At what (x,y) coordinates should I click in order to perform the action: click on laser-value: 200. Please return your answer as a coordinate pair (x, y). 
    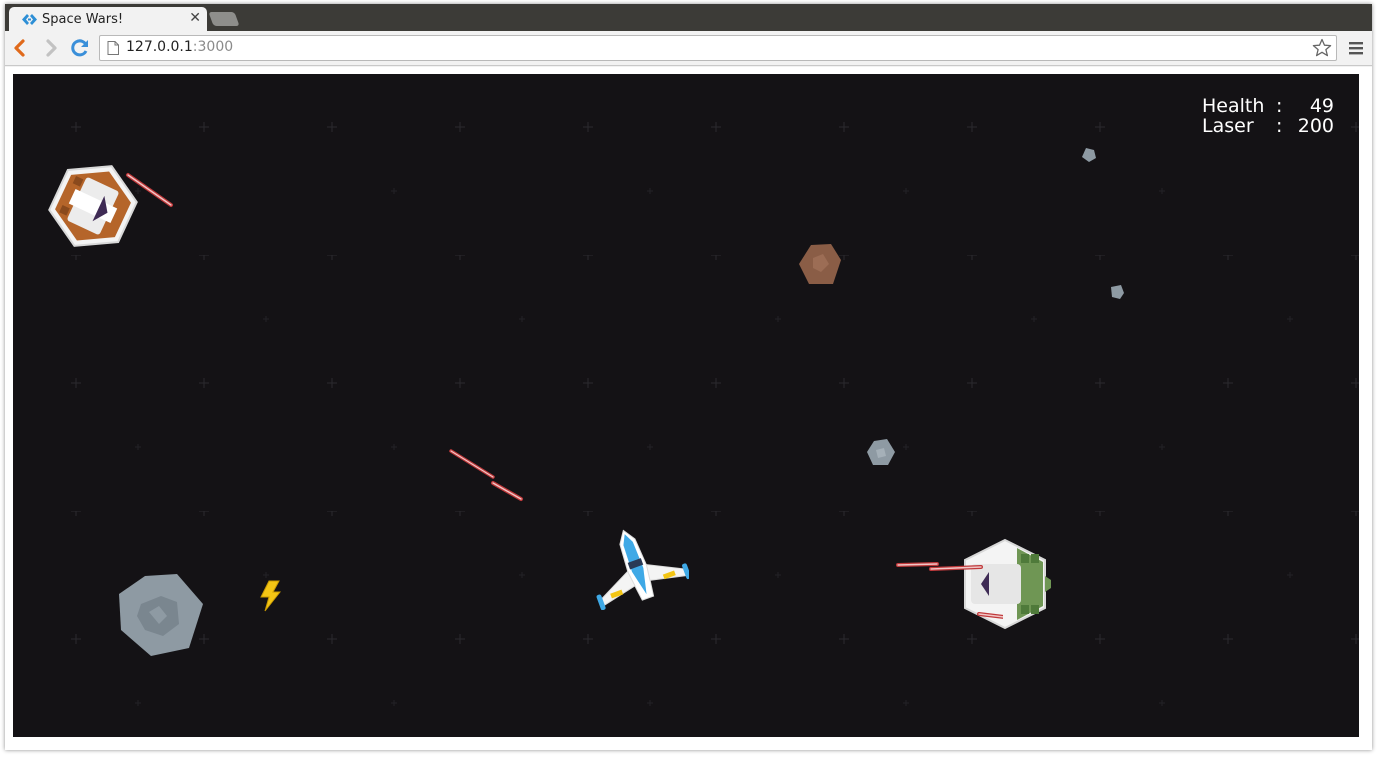
    Looking at the image, I should click on (1315, 126).